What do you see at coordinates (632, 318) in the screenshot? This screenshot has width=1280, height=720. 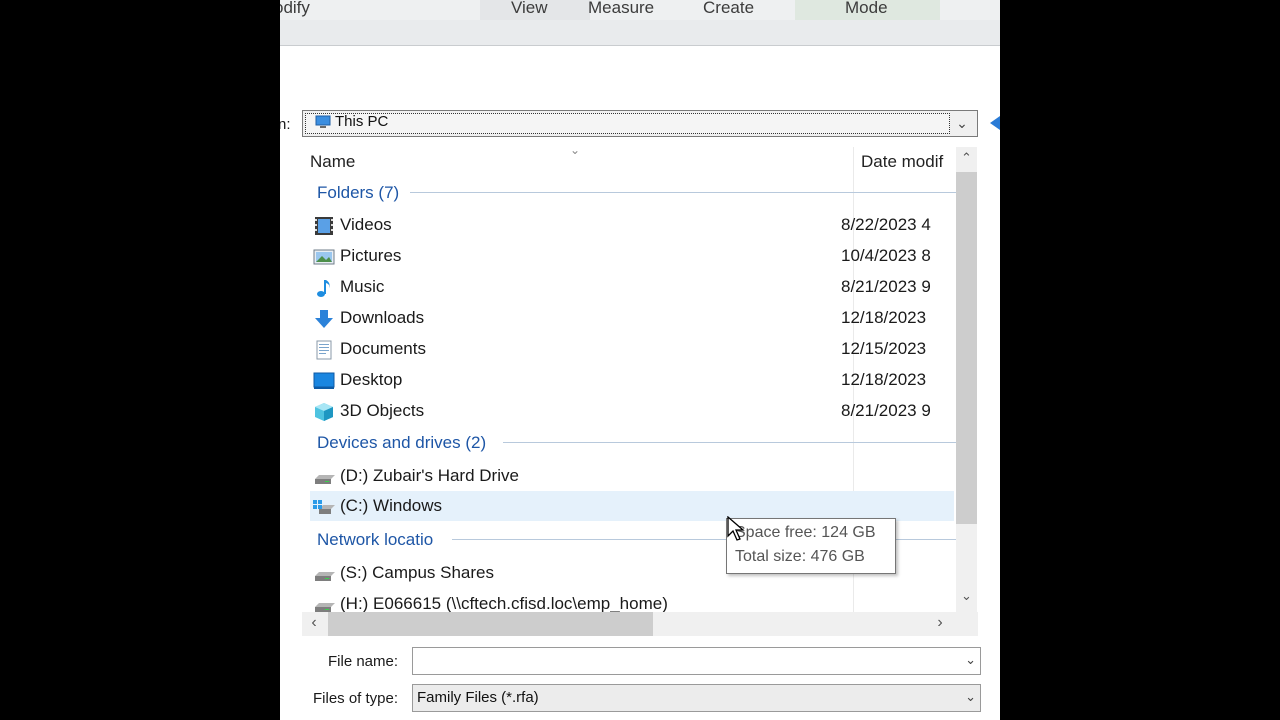 I see `list-item: Downloads 12/18/2023` at bounding box center [632, 318].